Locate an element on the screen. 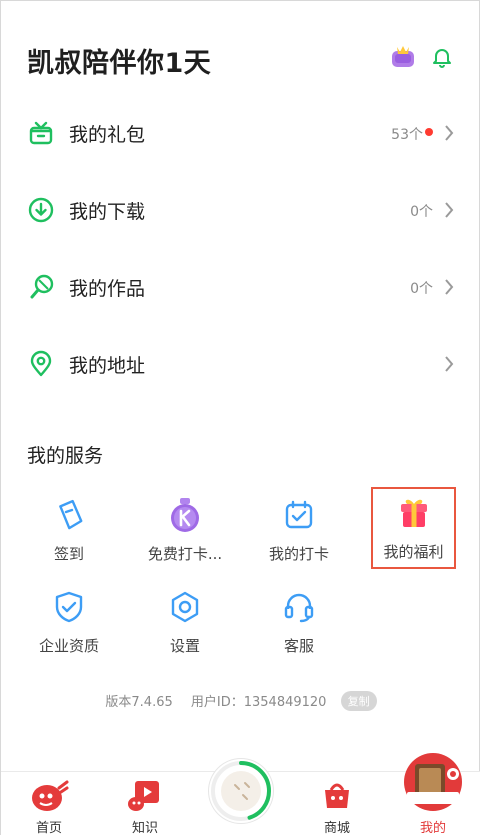  service-sign-in: 签到 is located at coordinates (69, 530).